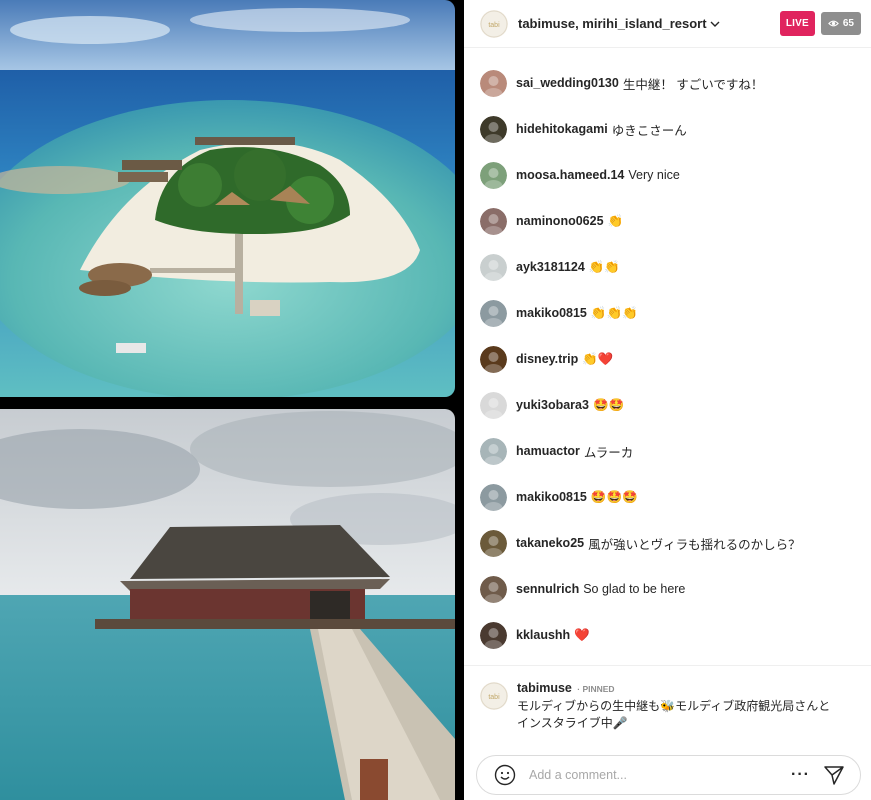 This screenshot has width=871, height=800. I want to click on viewer-count: 65, so click(848, 23).